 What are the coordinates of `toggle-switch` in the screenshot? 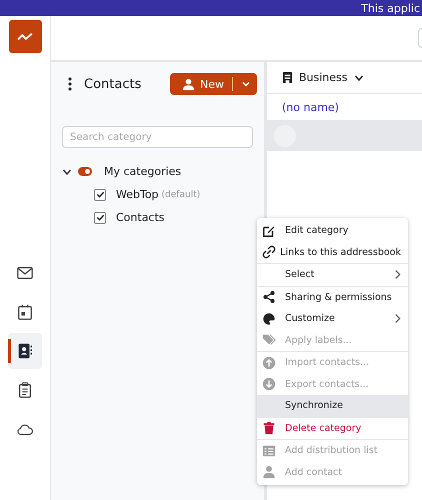 It's located at (85, 171).